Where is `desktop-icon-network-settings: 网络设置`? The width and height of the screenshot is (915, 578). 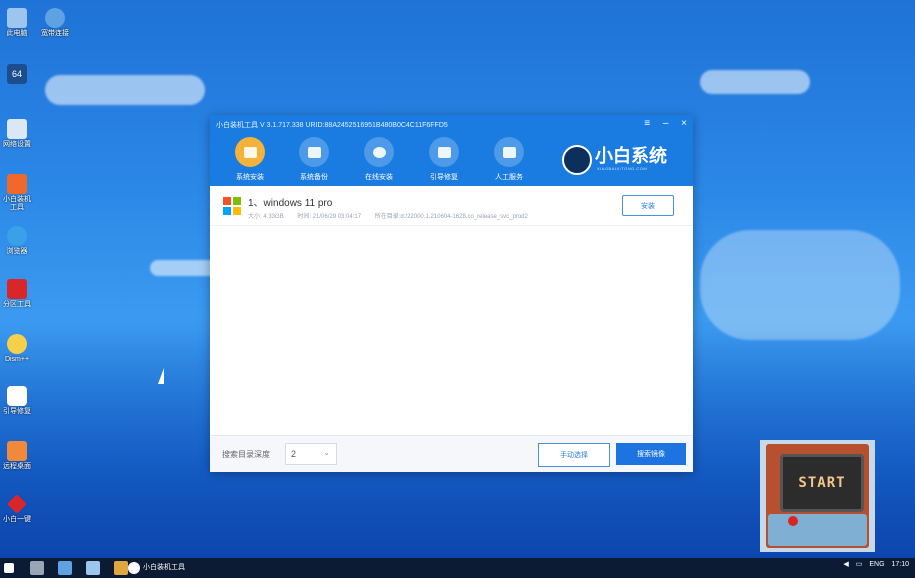
desktop-icon-network-settings: 网络设置 is located at coordinates (17, 134).